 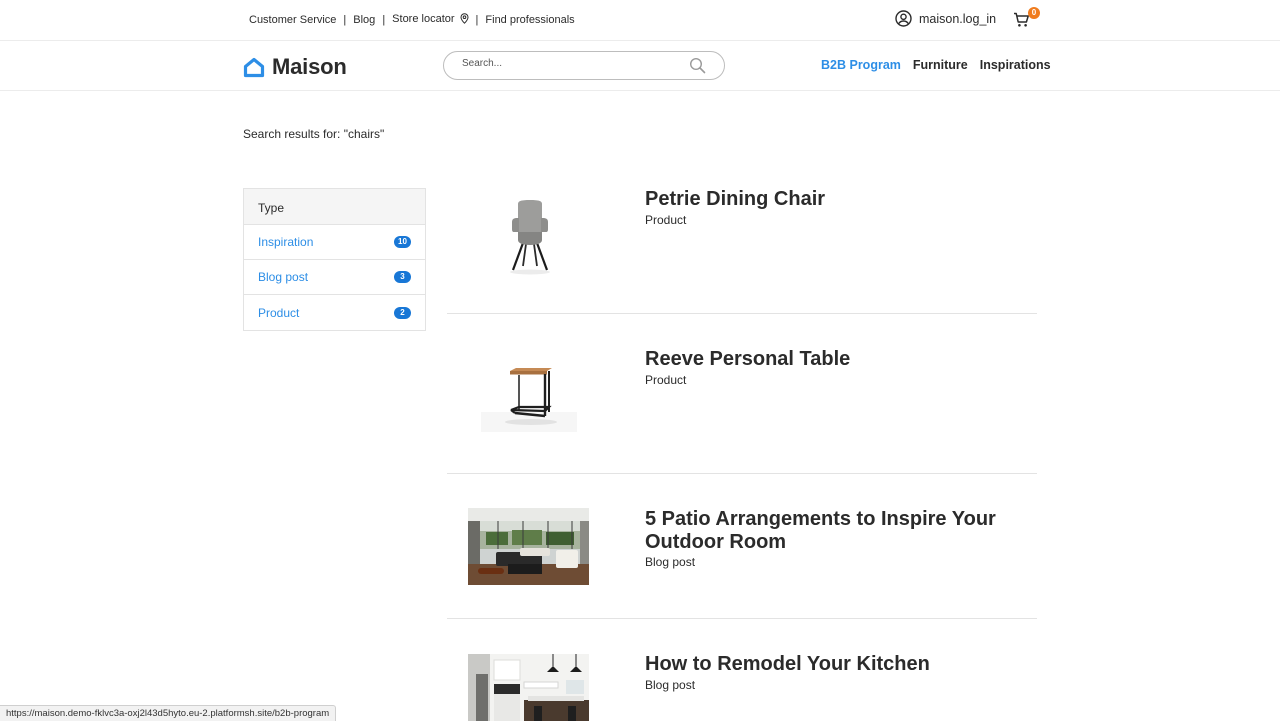 I want to click on map-pin-icon, so click(x=464, y=20).